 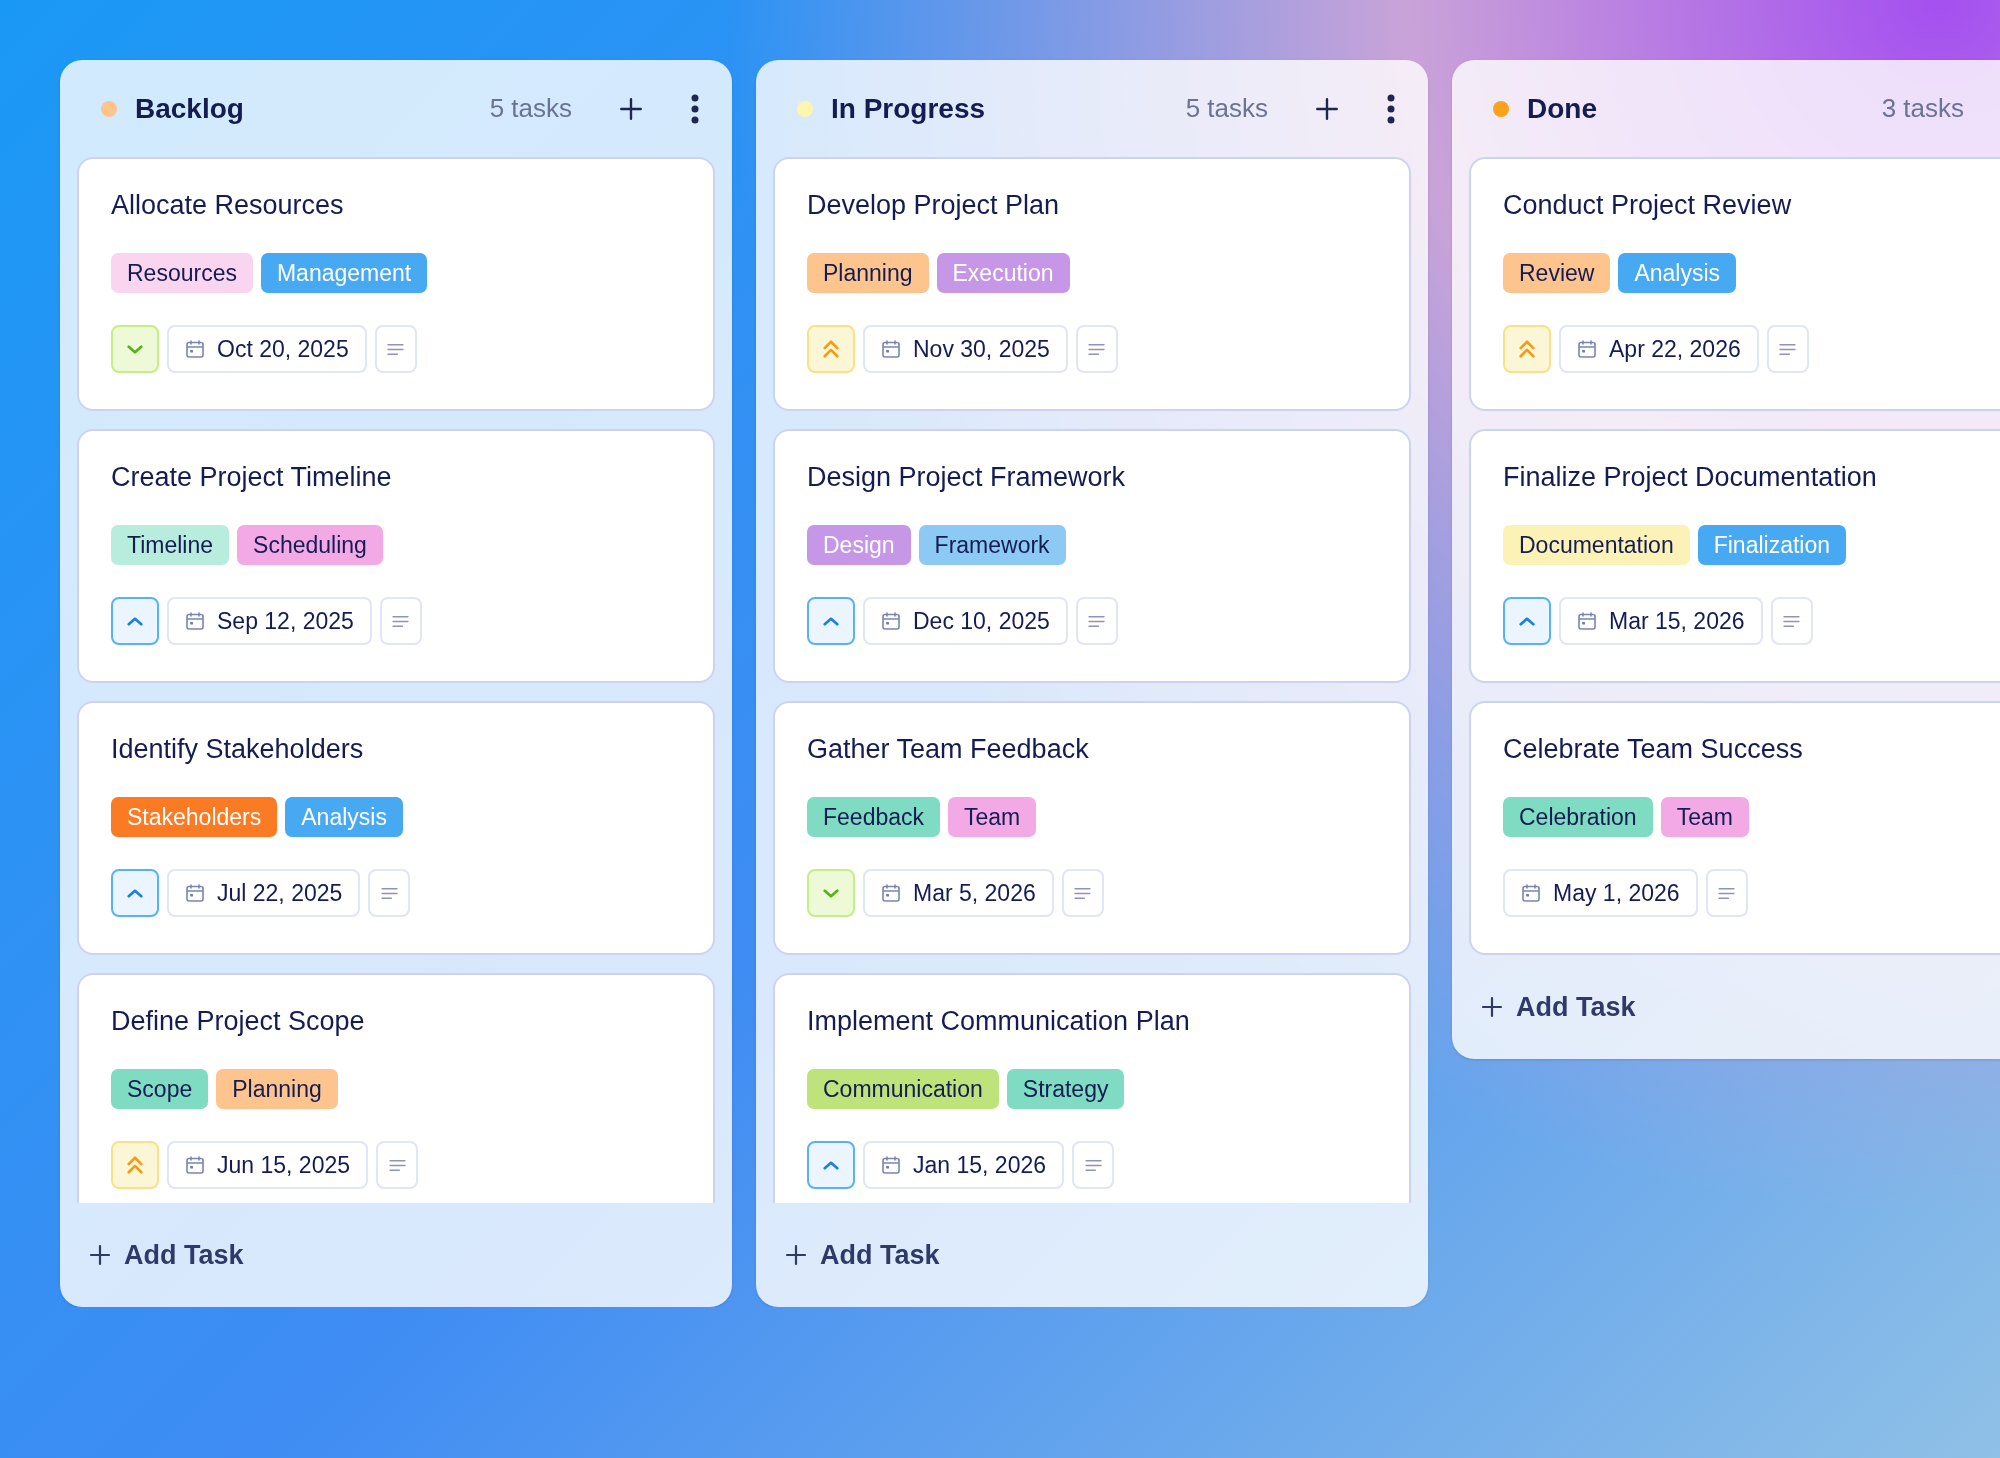 What do you see at coordinates (160, 1089) in the screenshot?
I see `tag: Scope` at bounding box center [160, 1089].